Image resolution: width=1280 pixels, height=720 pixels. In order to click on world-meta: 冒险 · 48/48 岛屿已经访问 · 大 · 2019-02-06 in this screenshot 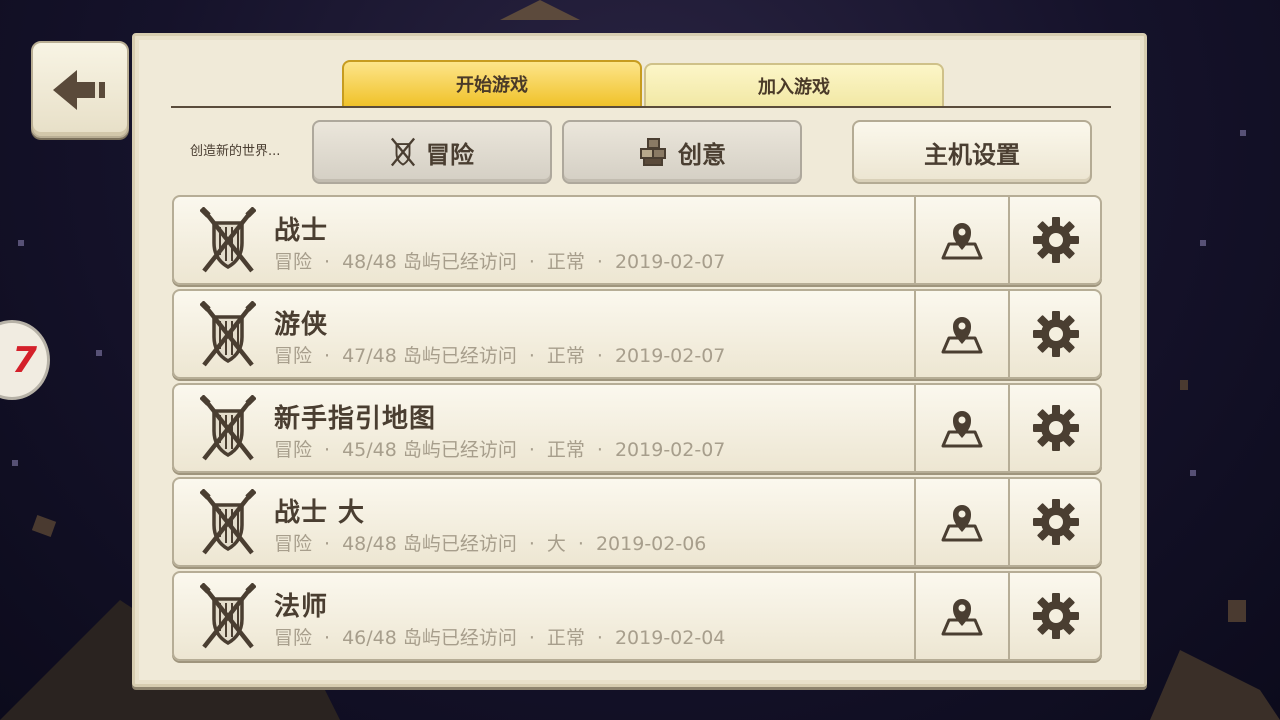, I will do `click(490, 542)`.